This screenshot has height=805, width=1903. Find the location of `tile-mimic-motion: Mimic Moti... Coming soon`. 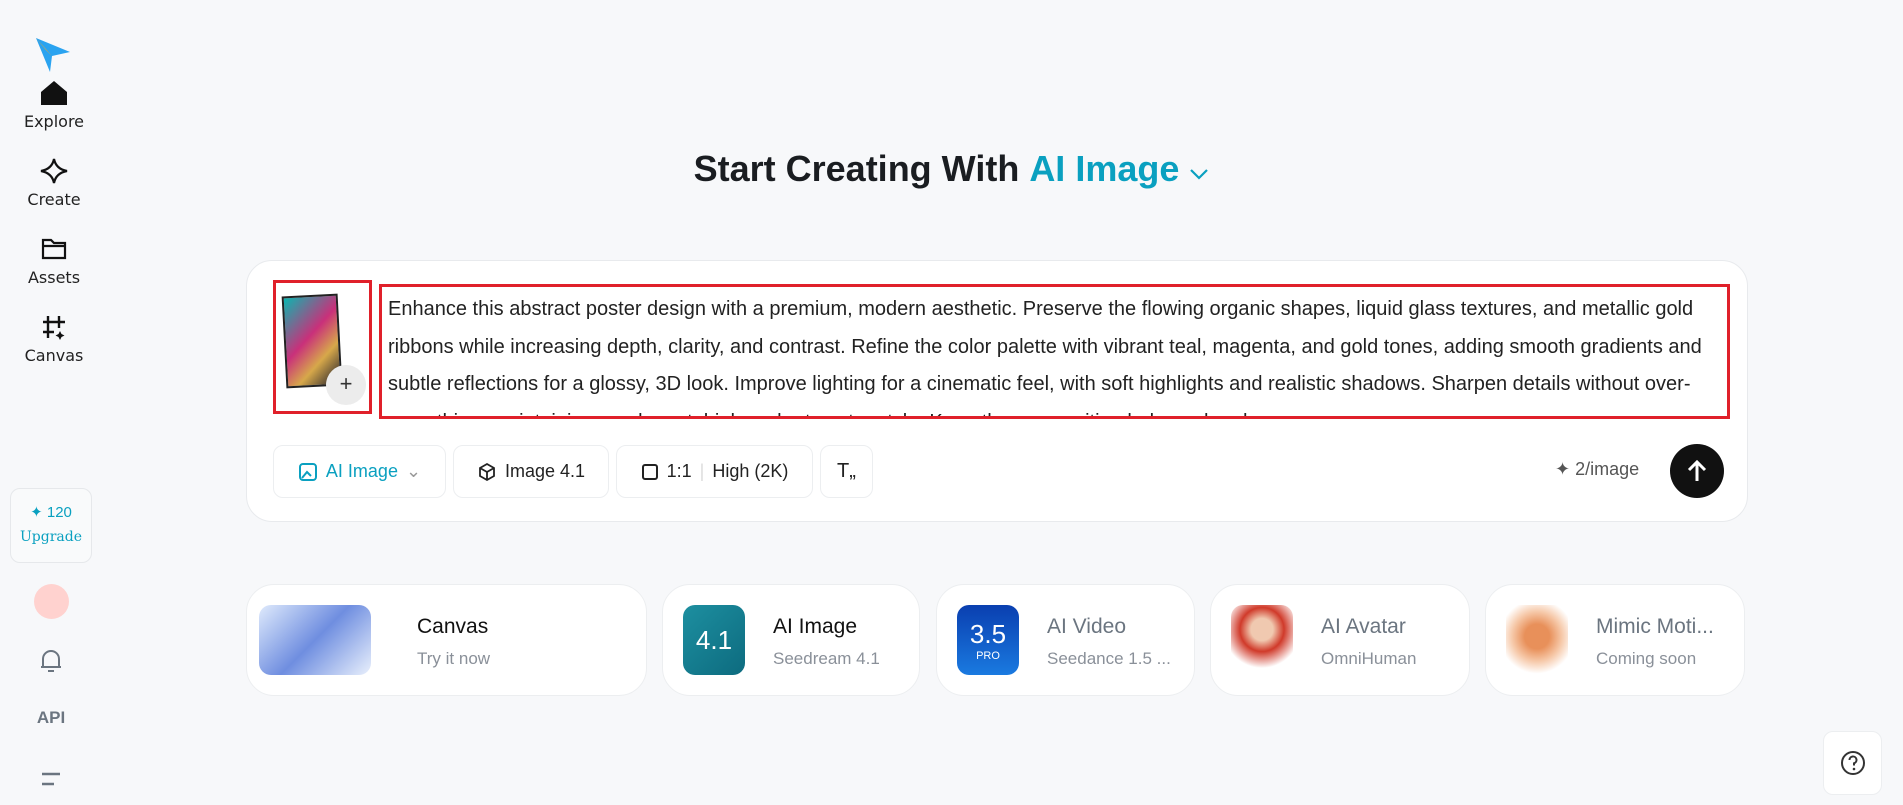

tile-mimic-motion: Mimic Moti... Coming soon is located at coordinates (1615, 640).